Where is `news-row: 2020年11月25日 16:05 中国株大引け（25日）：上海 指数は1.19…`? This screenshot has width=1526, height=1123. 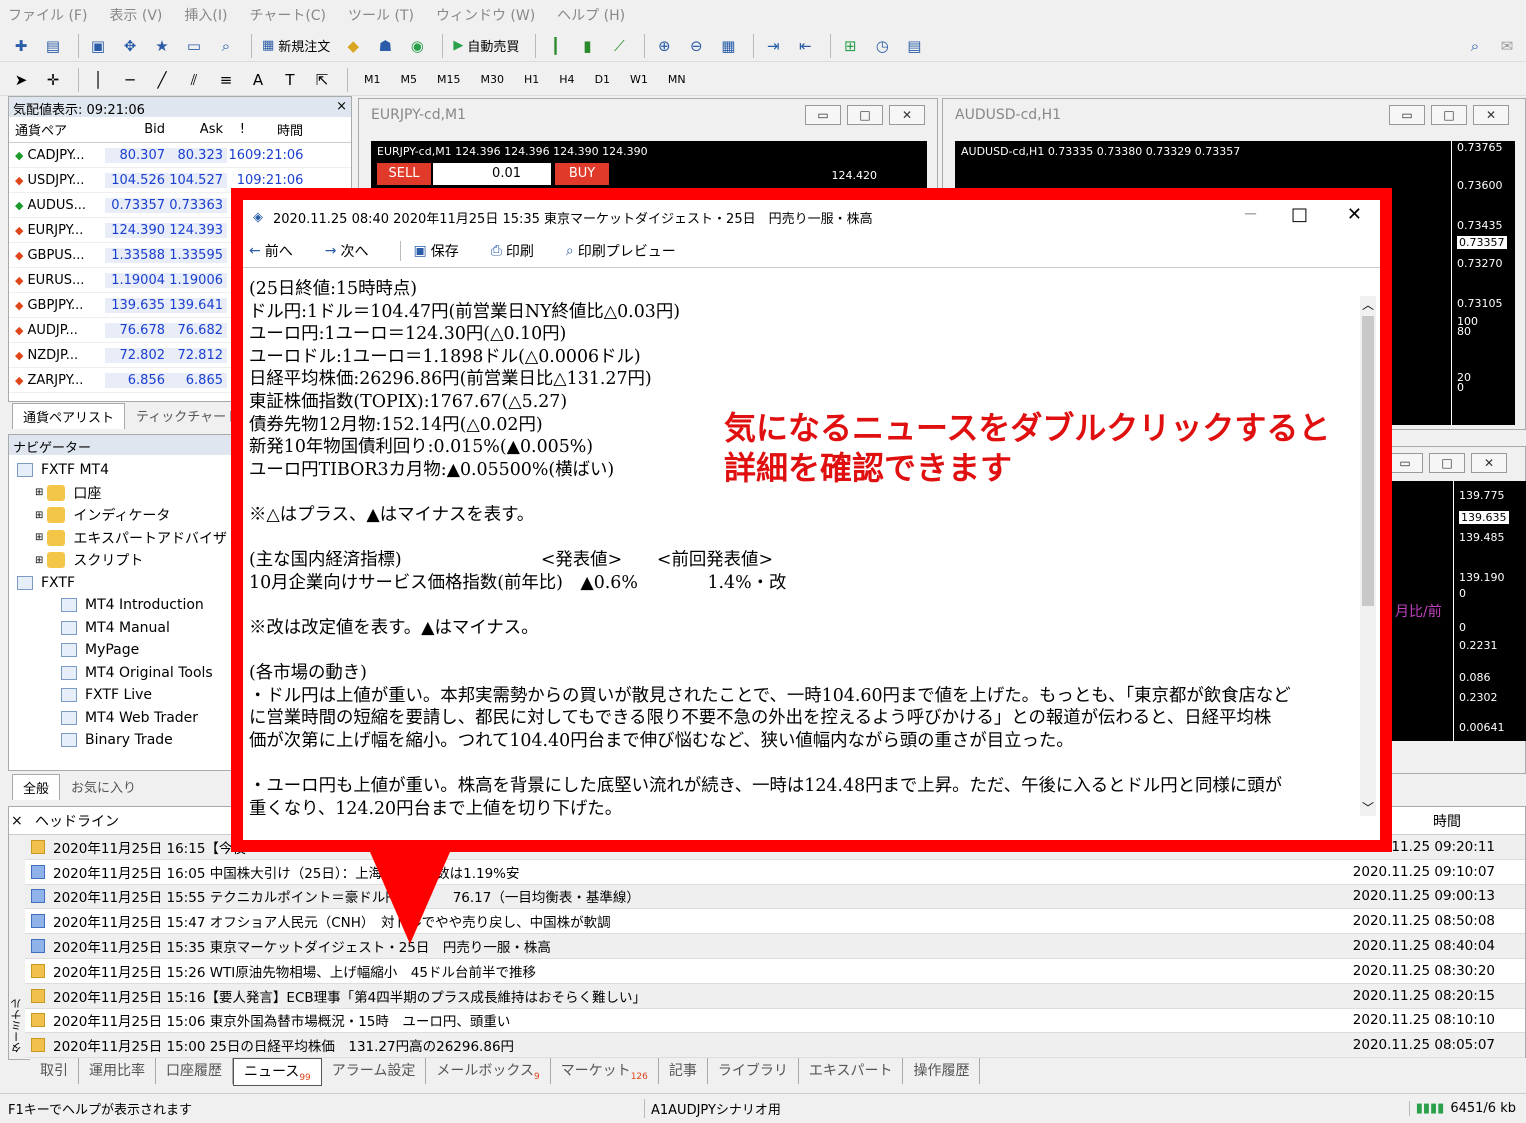
news-row: 2020年11月25日 16:05 中国株大引け（25日）：上海 指数は1.19… is located at coordinates (767, 872).